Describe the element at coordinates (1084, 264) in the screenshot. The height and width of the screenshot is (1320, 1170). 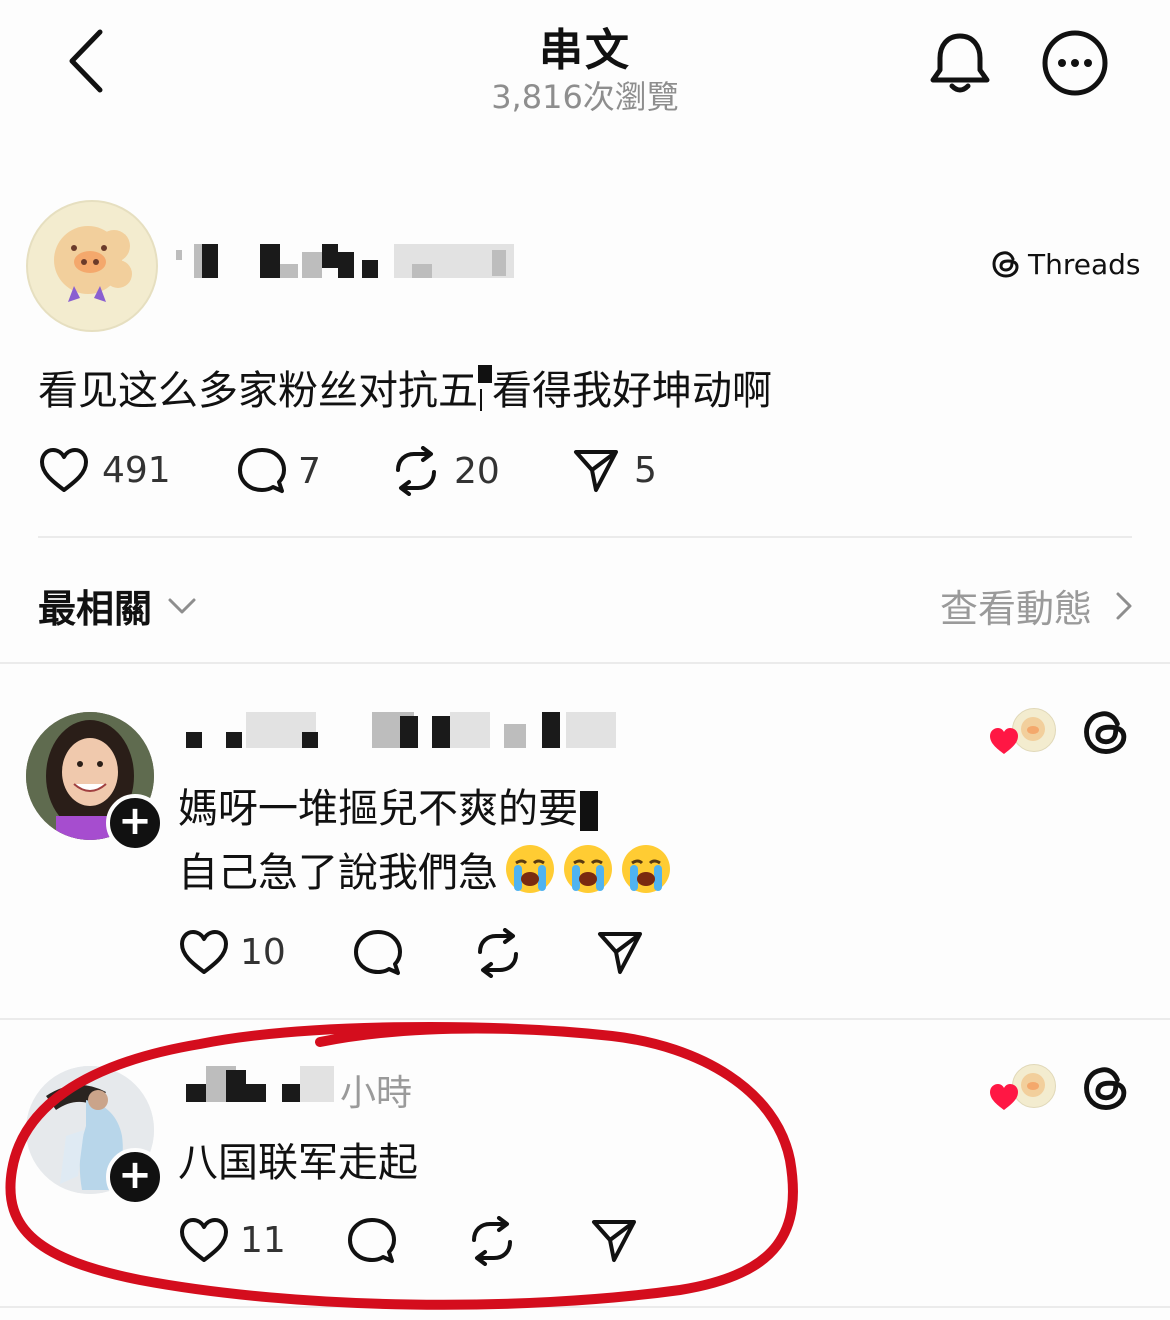
I see `threads-brand-label: Threads` at that location.